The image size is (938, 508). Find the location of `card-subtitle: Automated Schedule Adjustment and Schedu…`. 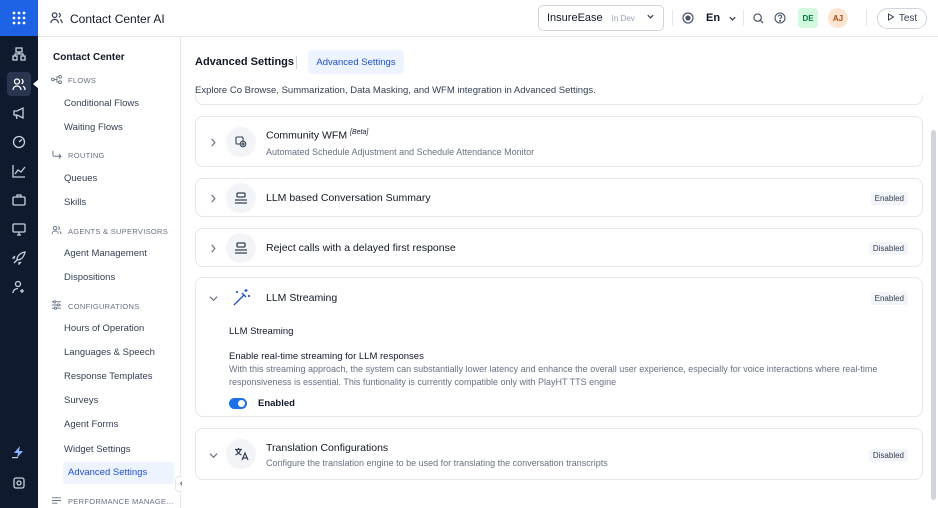

card-subtitle: Automated Schedule Adjustment and Schedu… is located at coordinates (400, 152).